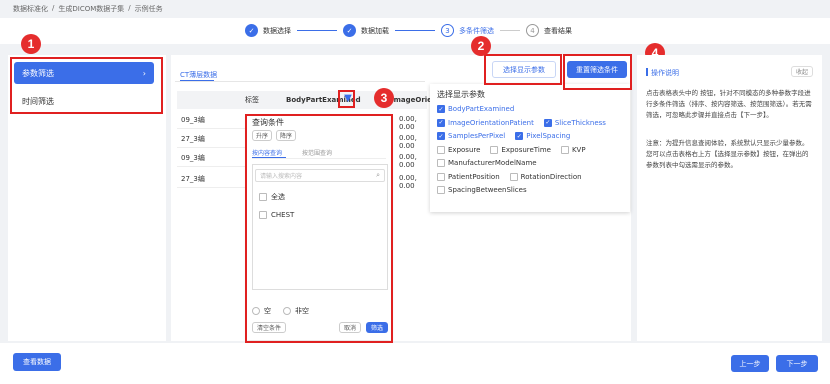  What do you see at coordinates (30, 9) in the screenshot?
I see `breadcrumb-item: 数据标准化` at bounding box center [30, 9].